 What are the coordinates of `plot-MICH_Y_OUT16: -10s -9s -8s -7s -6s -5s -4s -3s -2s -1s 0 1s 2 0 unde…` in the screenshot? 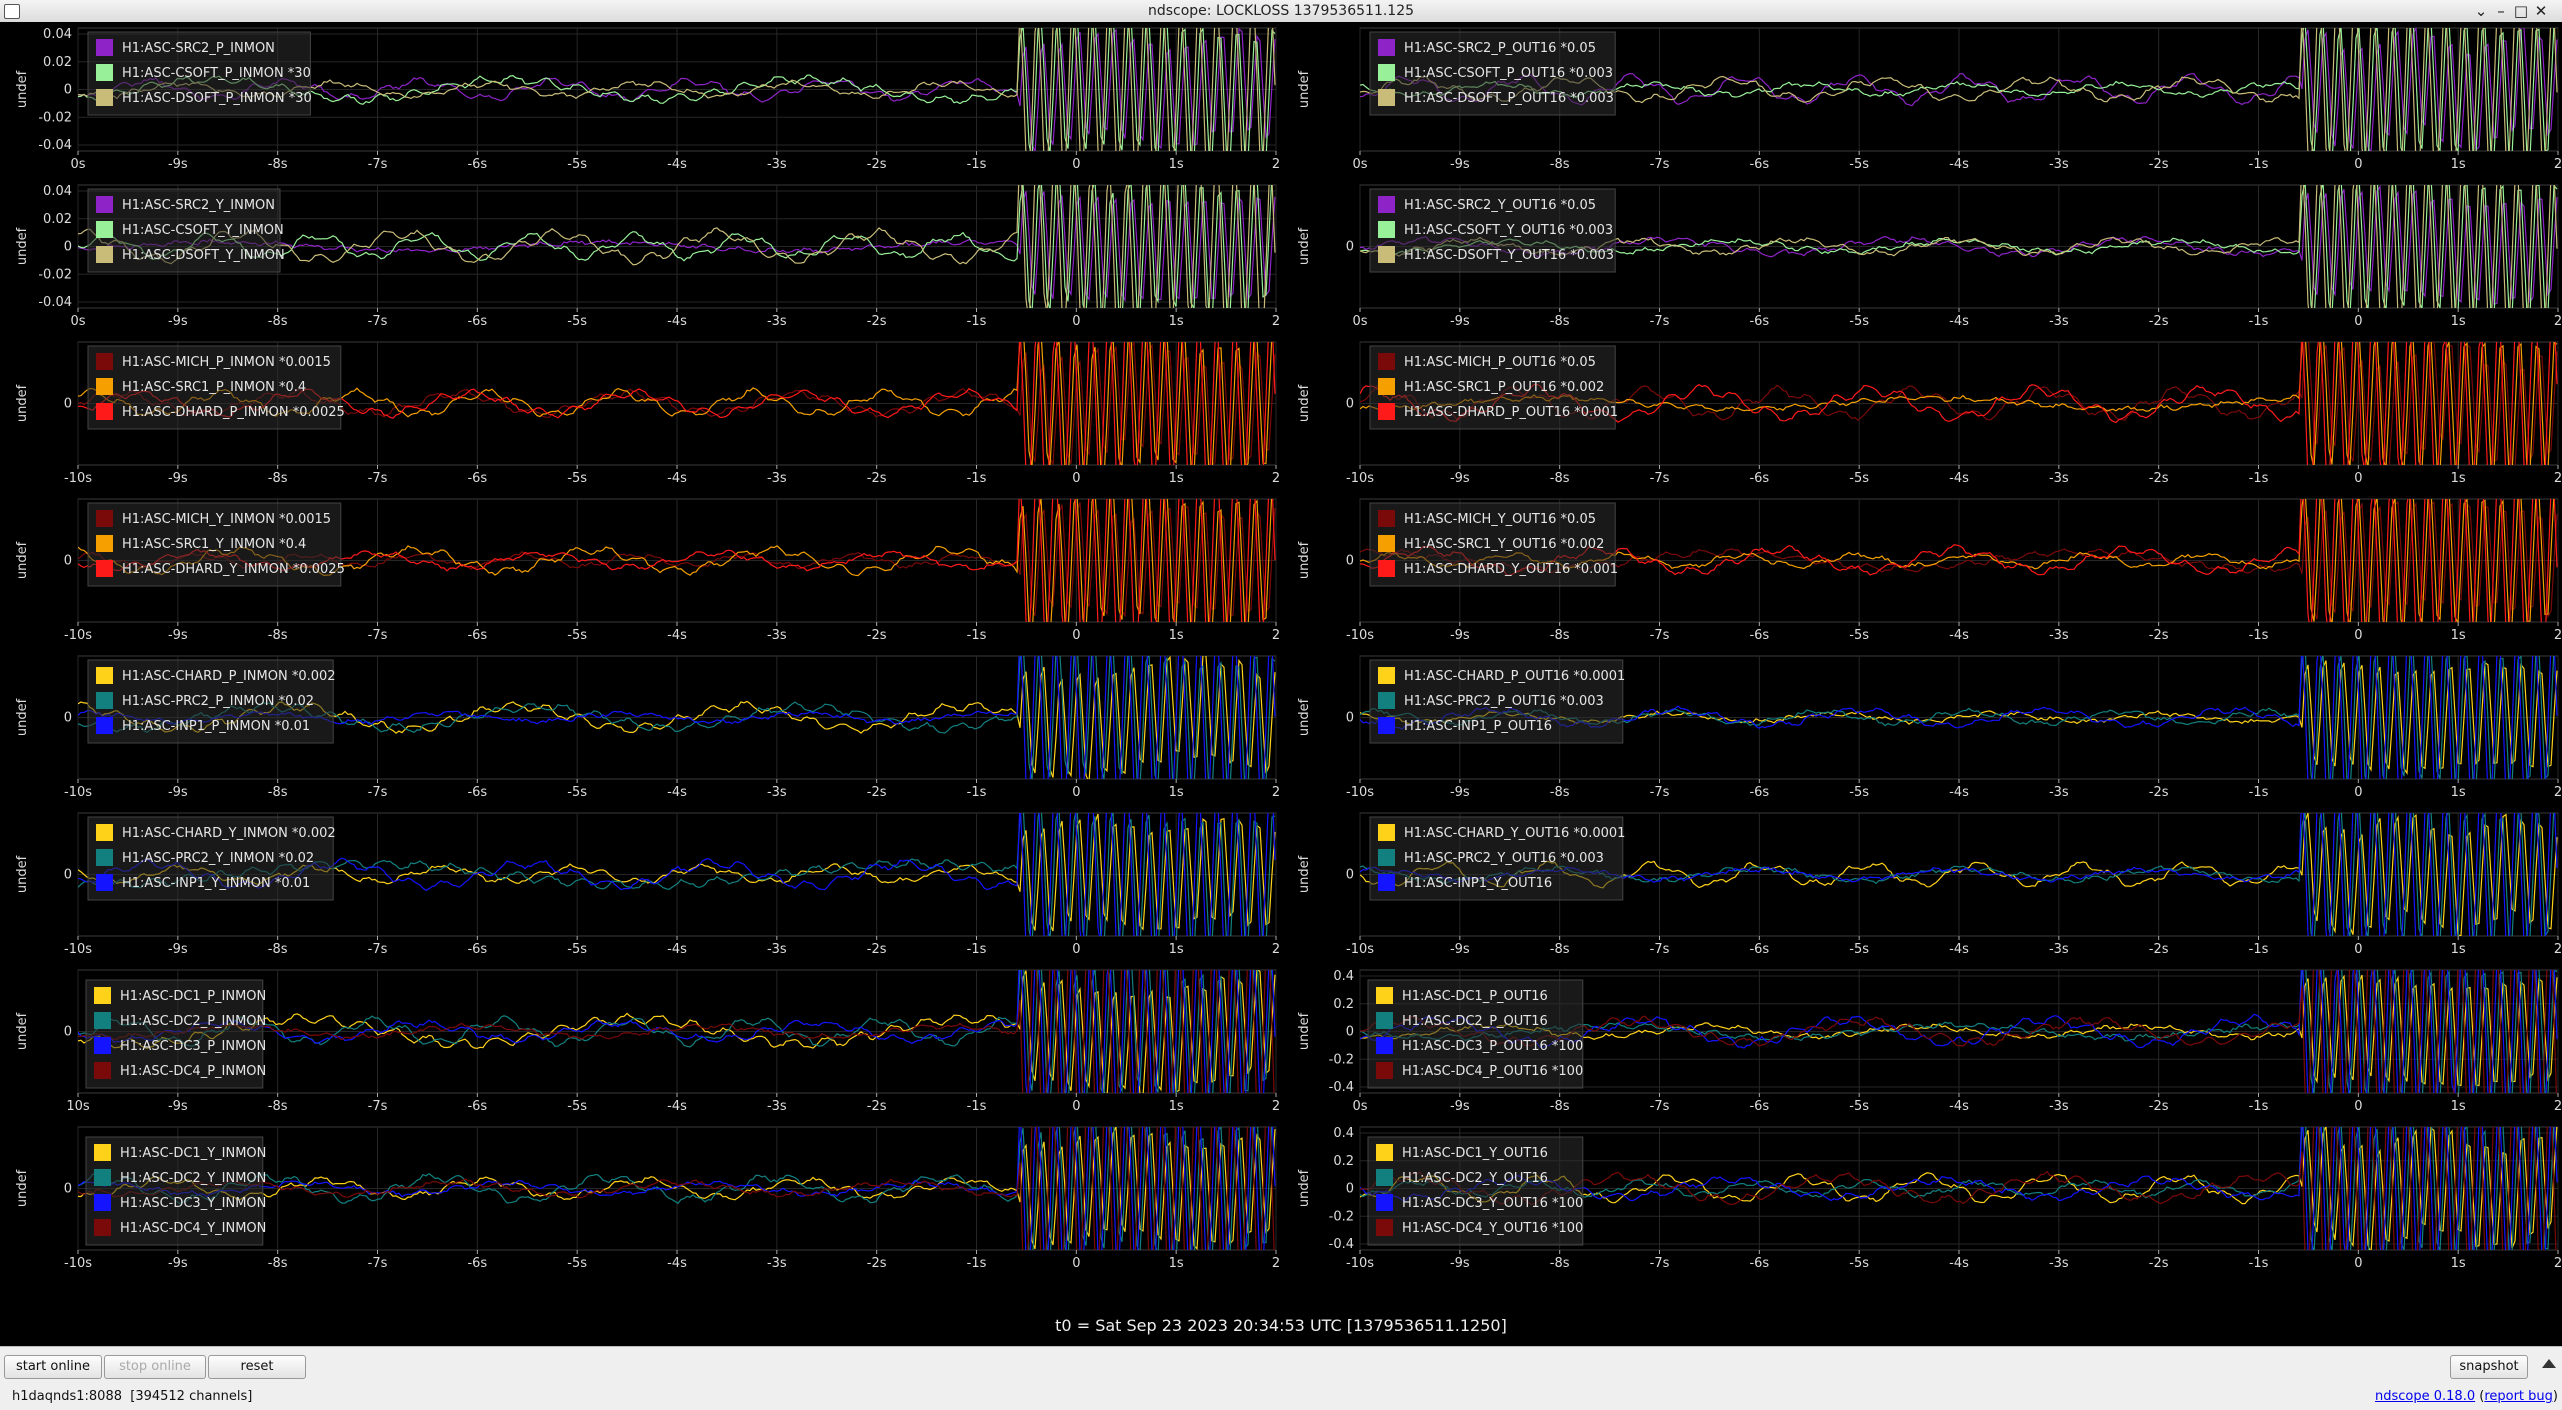 It's located at (1922, 571).